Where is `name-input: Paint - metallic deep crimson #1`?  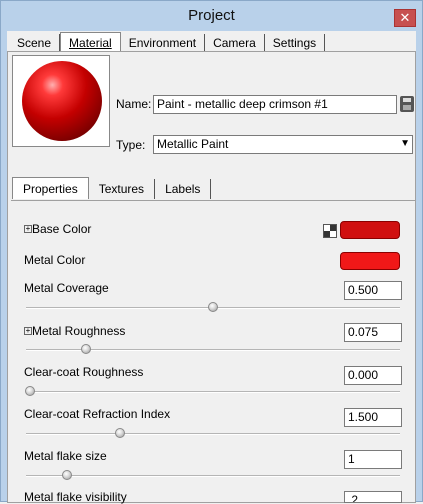 name-input: Paint - metallic deep crimson #1 is located at coordinates (275, 104).